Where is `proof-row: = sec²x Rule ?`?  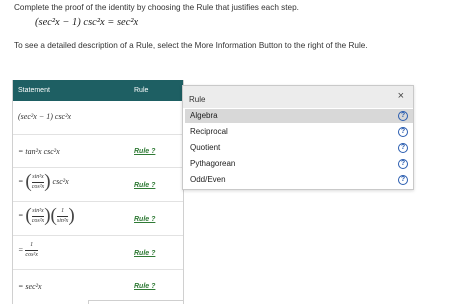 proof-row: = sec²x Rule ? is located at coordinates (98, 286).